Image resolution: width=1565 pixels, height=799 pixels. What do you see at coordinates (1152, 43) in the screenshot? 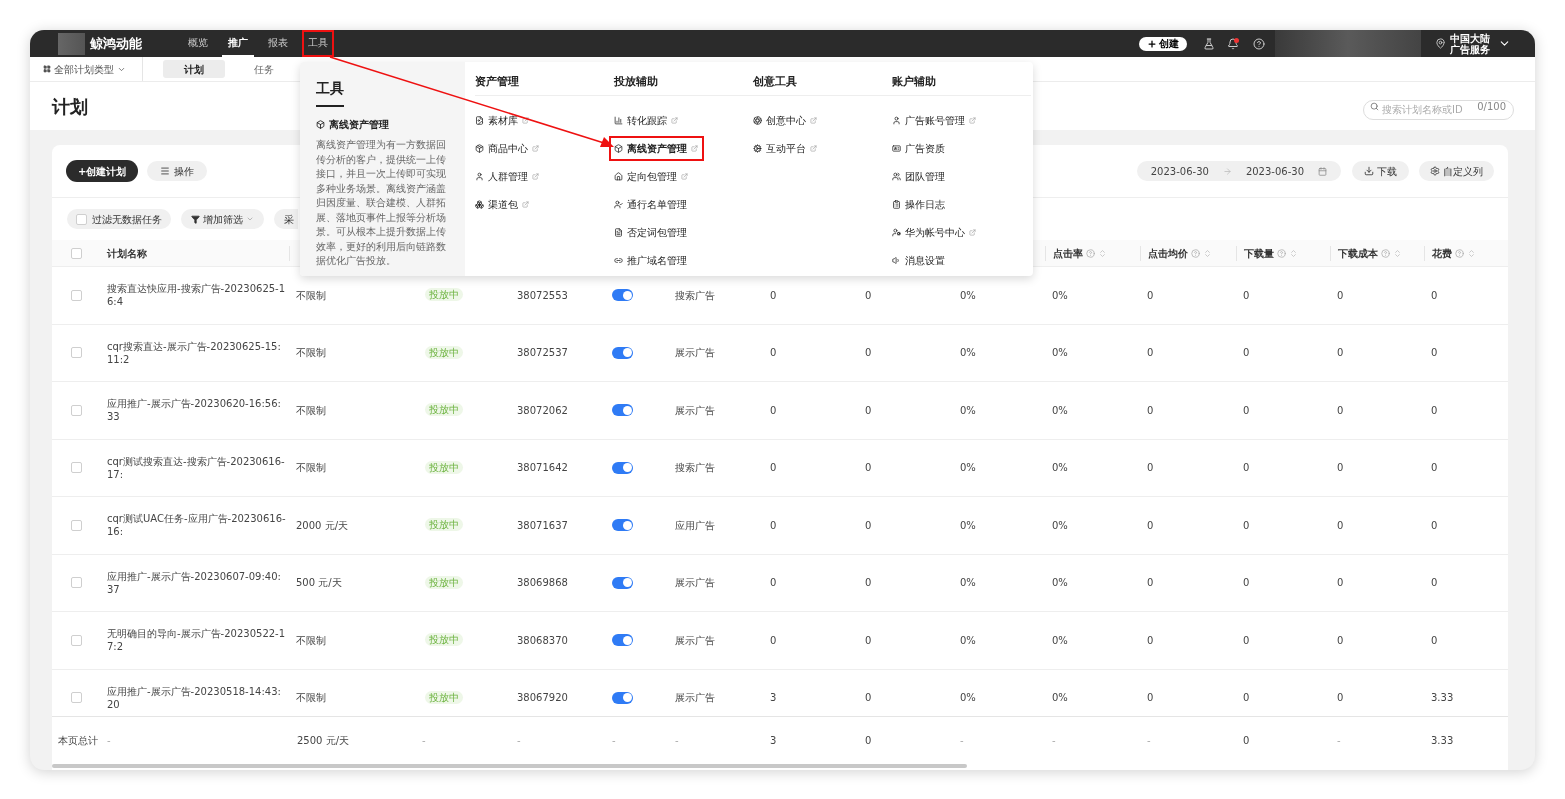
I see `plus-icon` at bounding box center [1152, 43].